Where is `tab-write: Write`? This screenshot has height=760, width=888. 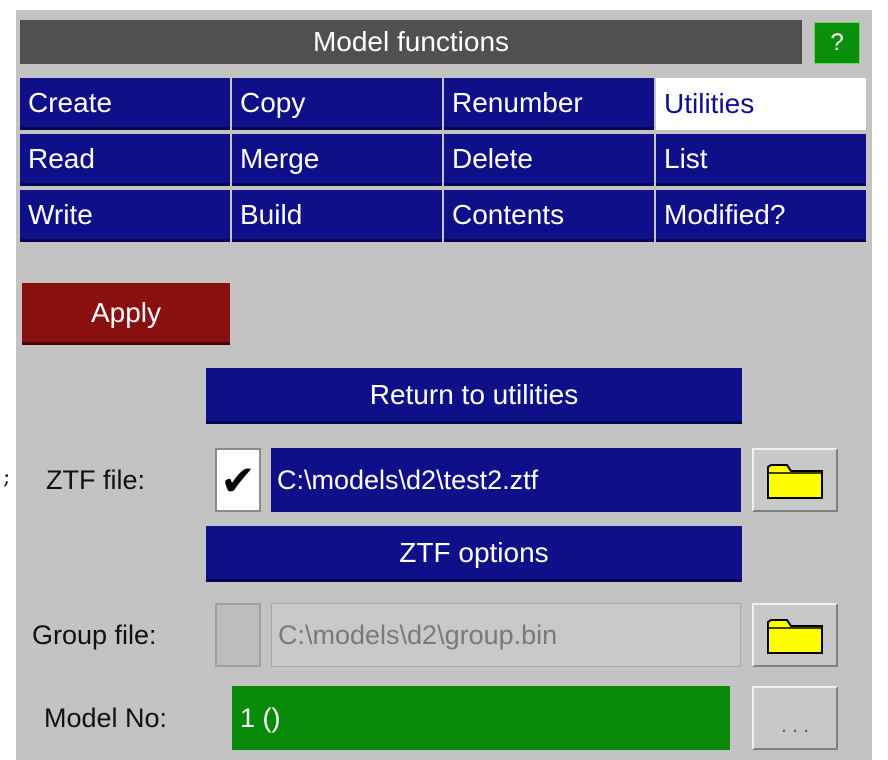
tab-write: Write is located at coordinates (125, 216).